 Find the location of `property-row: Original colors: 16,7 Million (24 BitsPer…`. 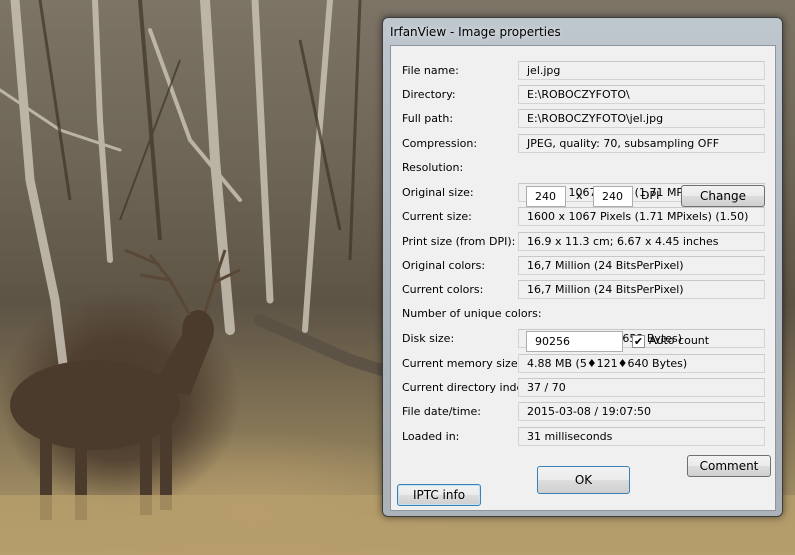

property-row: Original colors: 16,7 Million (24 BitsPer… is located at coordinates (583, 266).